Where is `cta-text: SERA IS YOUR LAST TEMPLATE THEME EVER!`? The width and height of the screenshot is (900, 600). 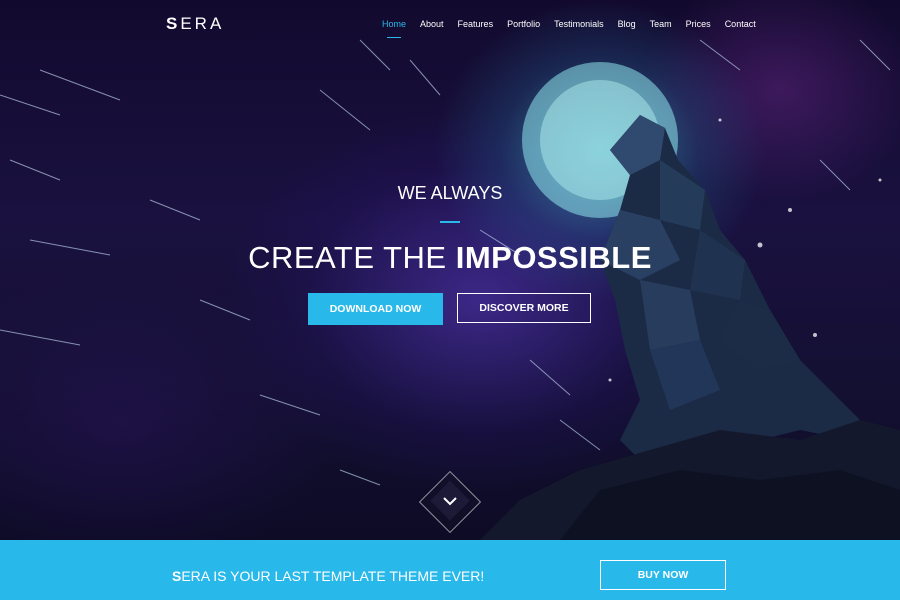
cta-text: SERA IS YOUR LAST TEMPLATE THEME EVER! is located at coordinates (328, 576).